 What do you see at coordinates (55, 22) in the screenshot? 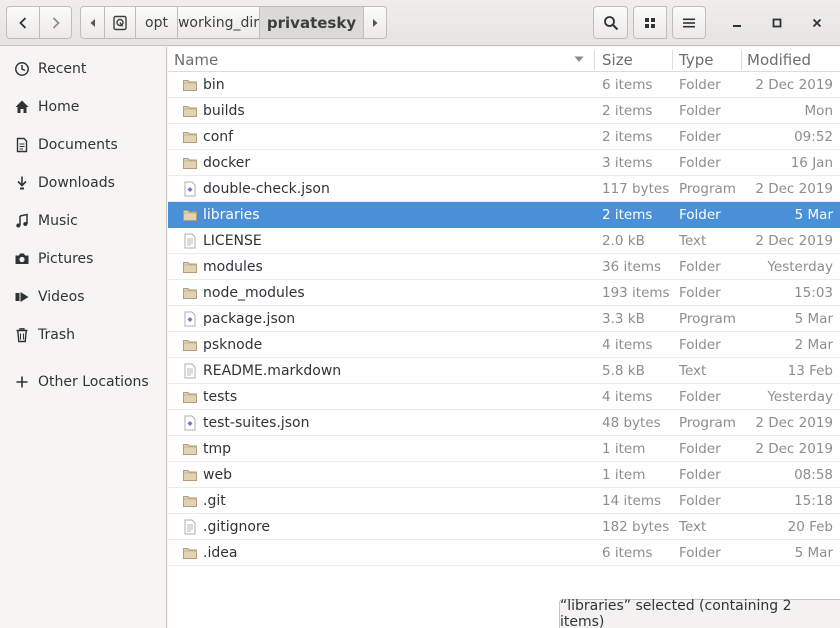
I see `forward-button` at bounding box center [55, 22].